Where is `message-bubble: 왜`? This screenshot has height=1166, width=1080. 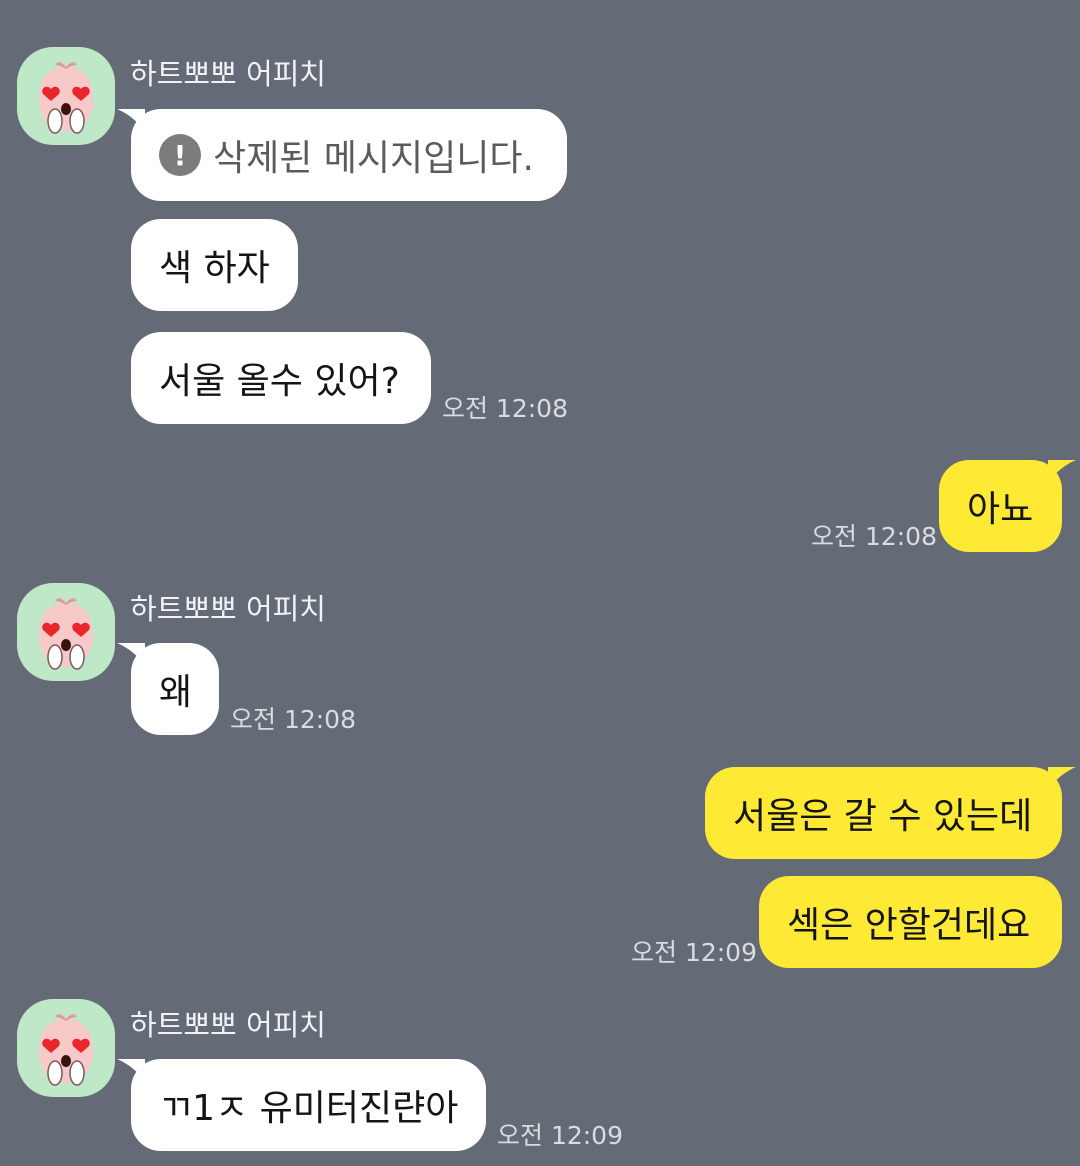
message-bubble: 왜 is located at coordinates (168, 689).